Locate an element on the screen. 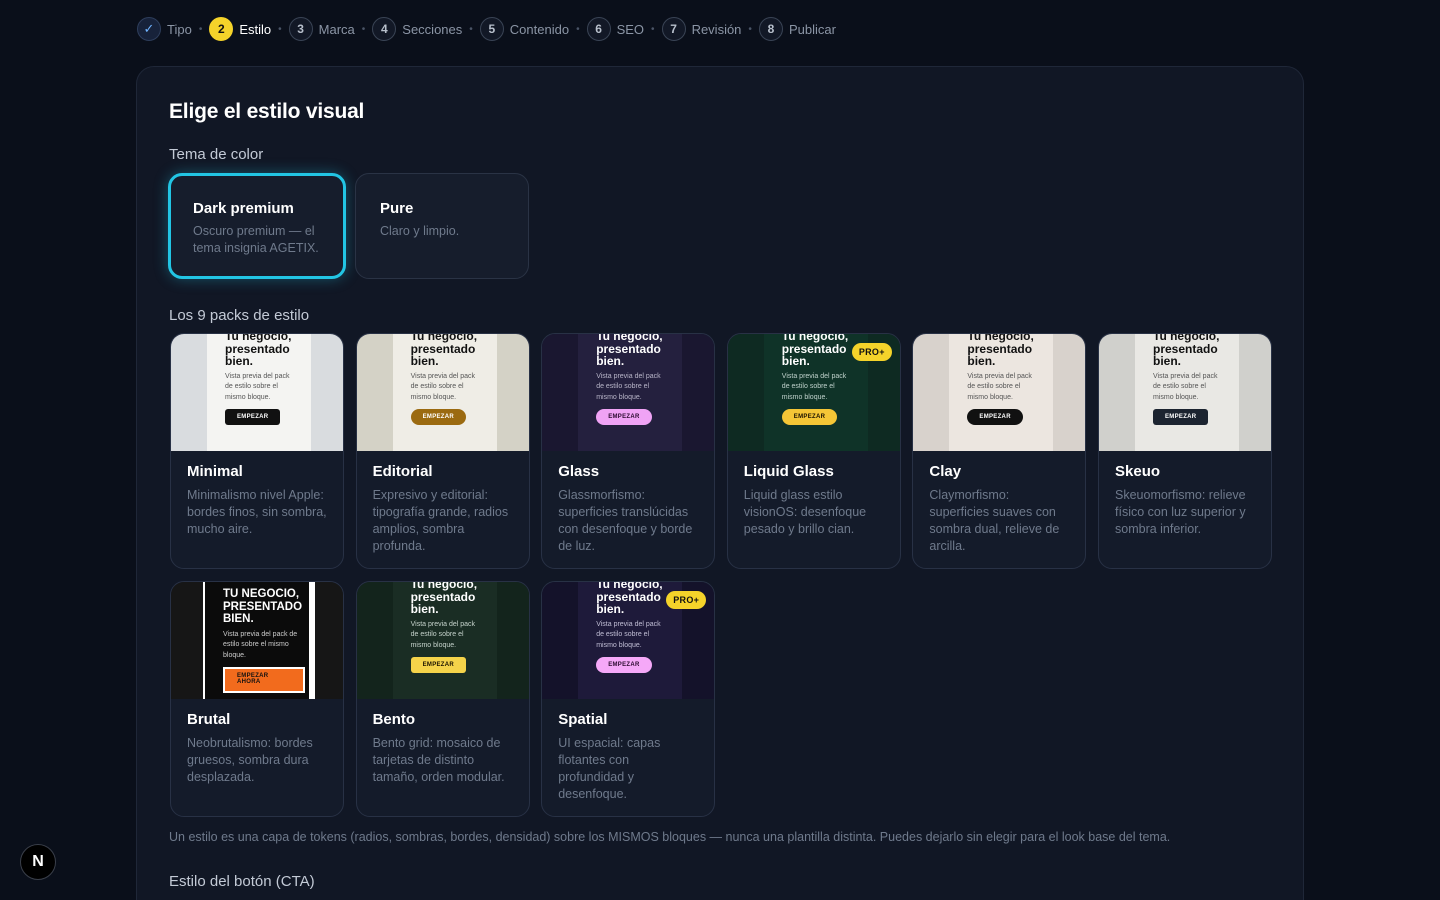  step-5: 5 Contenido is located at coordinates (524, 29).